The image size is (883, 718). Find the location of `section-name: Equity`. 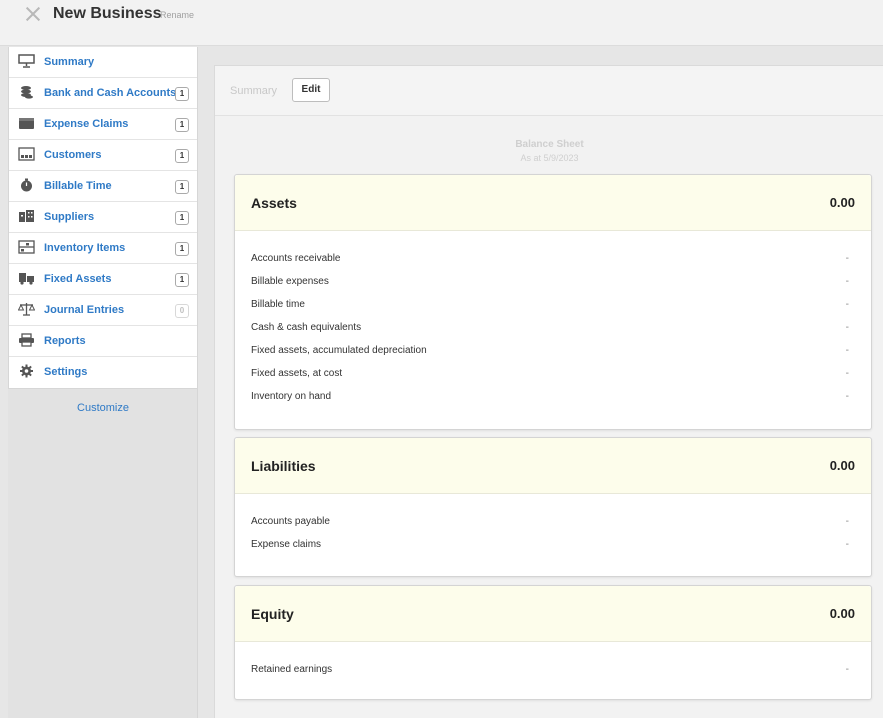

section-name: Equity is located at coordinates (272, 614).